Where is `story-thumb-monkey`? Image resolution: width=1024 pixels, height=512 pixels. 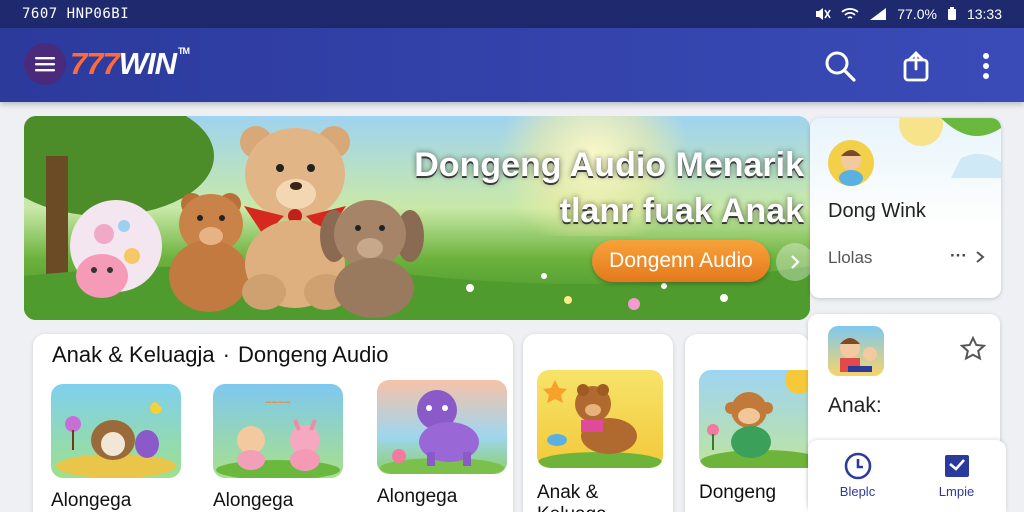 story-thumb-monkey is located at coordinates (754, 419).